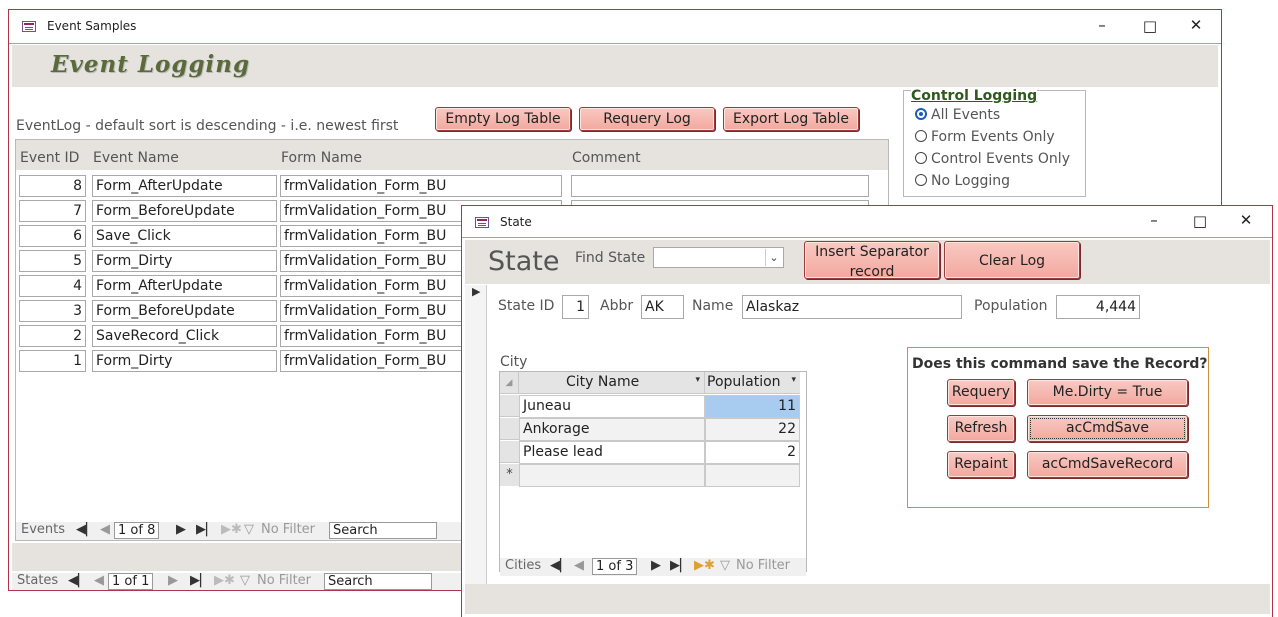 The height and width of the screenshot is (617, 1278). What do you see at coordinates (752, 452) in the screenshot?
I see `city-population-cell: 2` at bounding box center [752, 452].